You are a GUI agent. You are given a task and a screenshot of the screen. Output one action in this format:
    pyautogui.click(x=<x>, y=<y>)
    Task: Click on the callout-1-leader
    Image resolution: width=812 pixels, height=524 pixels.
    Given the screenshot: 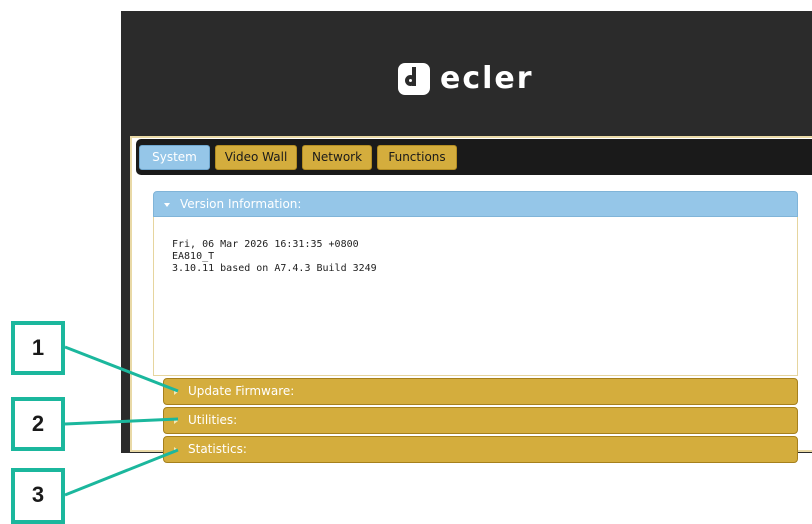 What is the action you would take?
    pyautogui.click(x=121, y=369)
    